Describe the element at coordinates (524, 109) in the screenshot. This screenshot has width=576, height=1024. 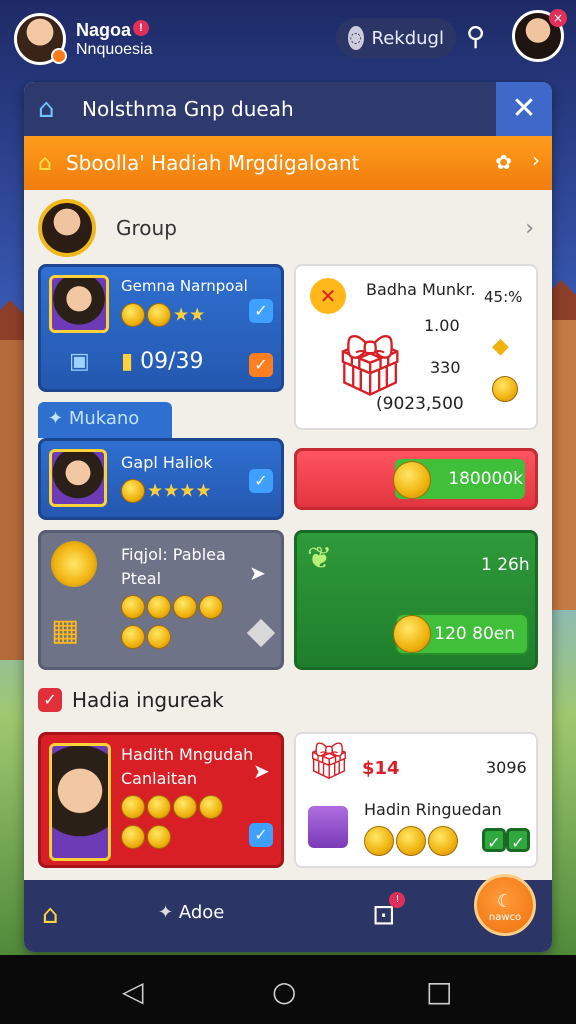
I see `close-button: ✕` at that location.